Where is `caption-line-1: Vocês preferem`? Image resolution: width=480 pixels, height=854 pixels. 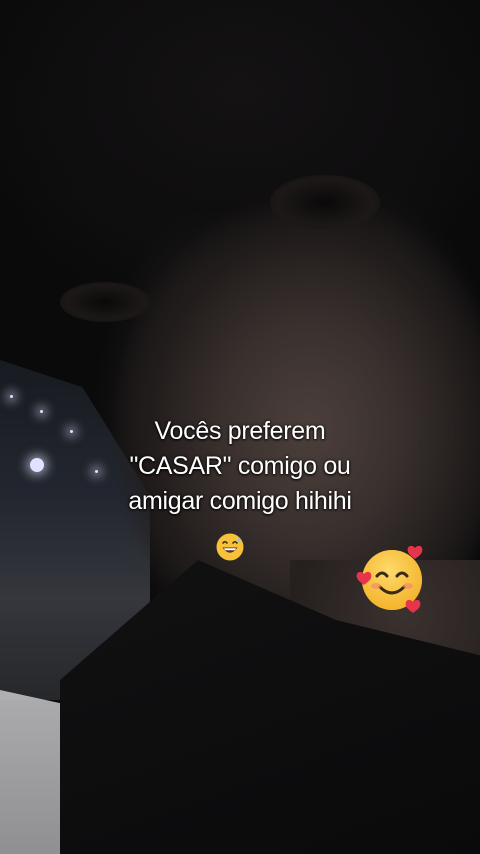 caption-line-1: Vocês preferem is located at coordinates (240, 431).